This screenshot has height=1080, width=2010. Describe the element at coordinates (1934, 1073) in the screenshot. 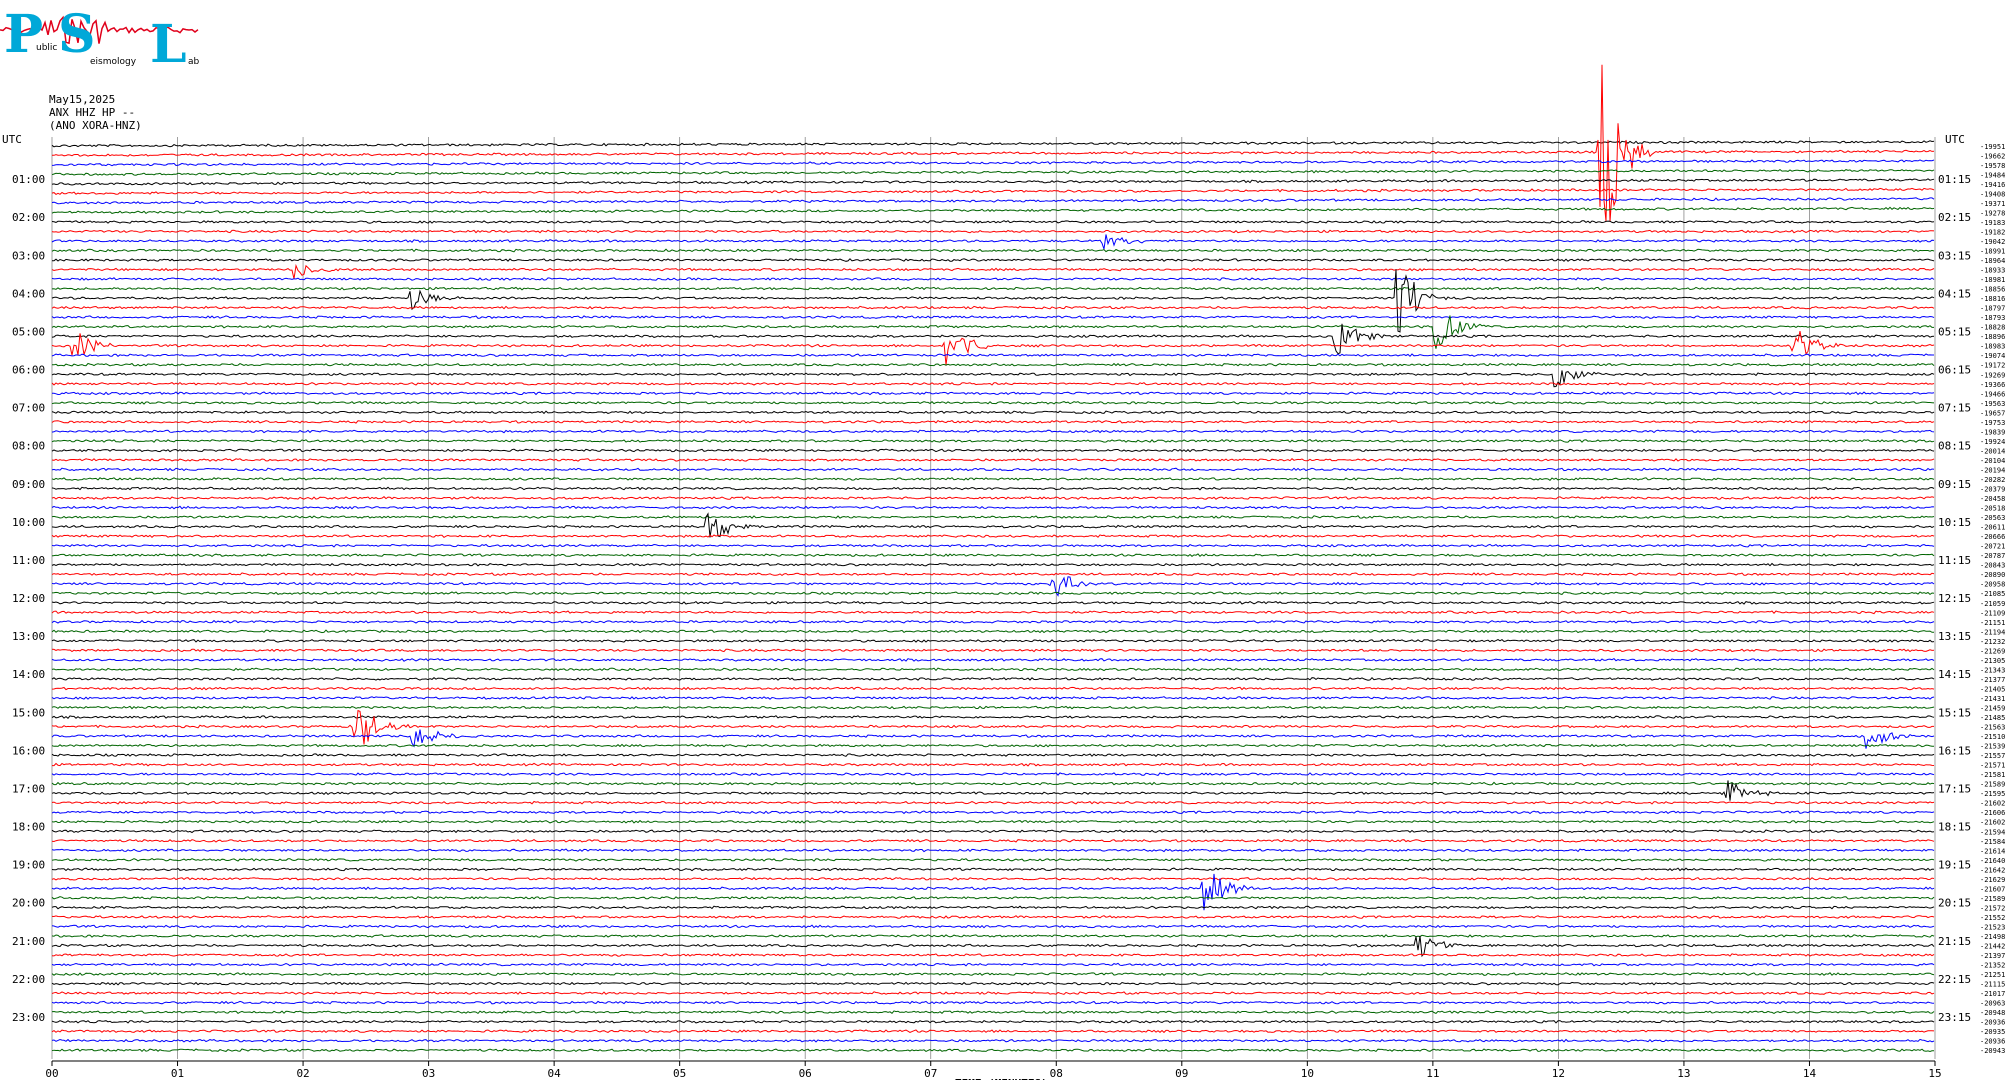

I see `x-tick-label: 15` at that location.